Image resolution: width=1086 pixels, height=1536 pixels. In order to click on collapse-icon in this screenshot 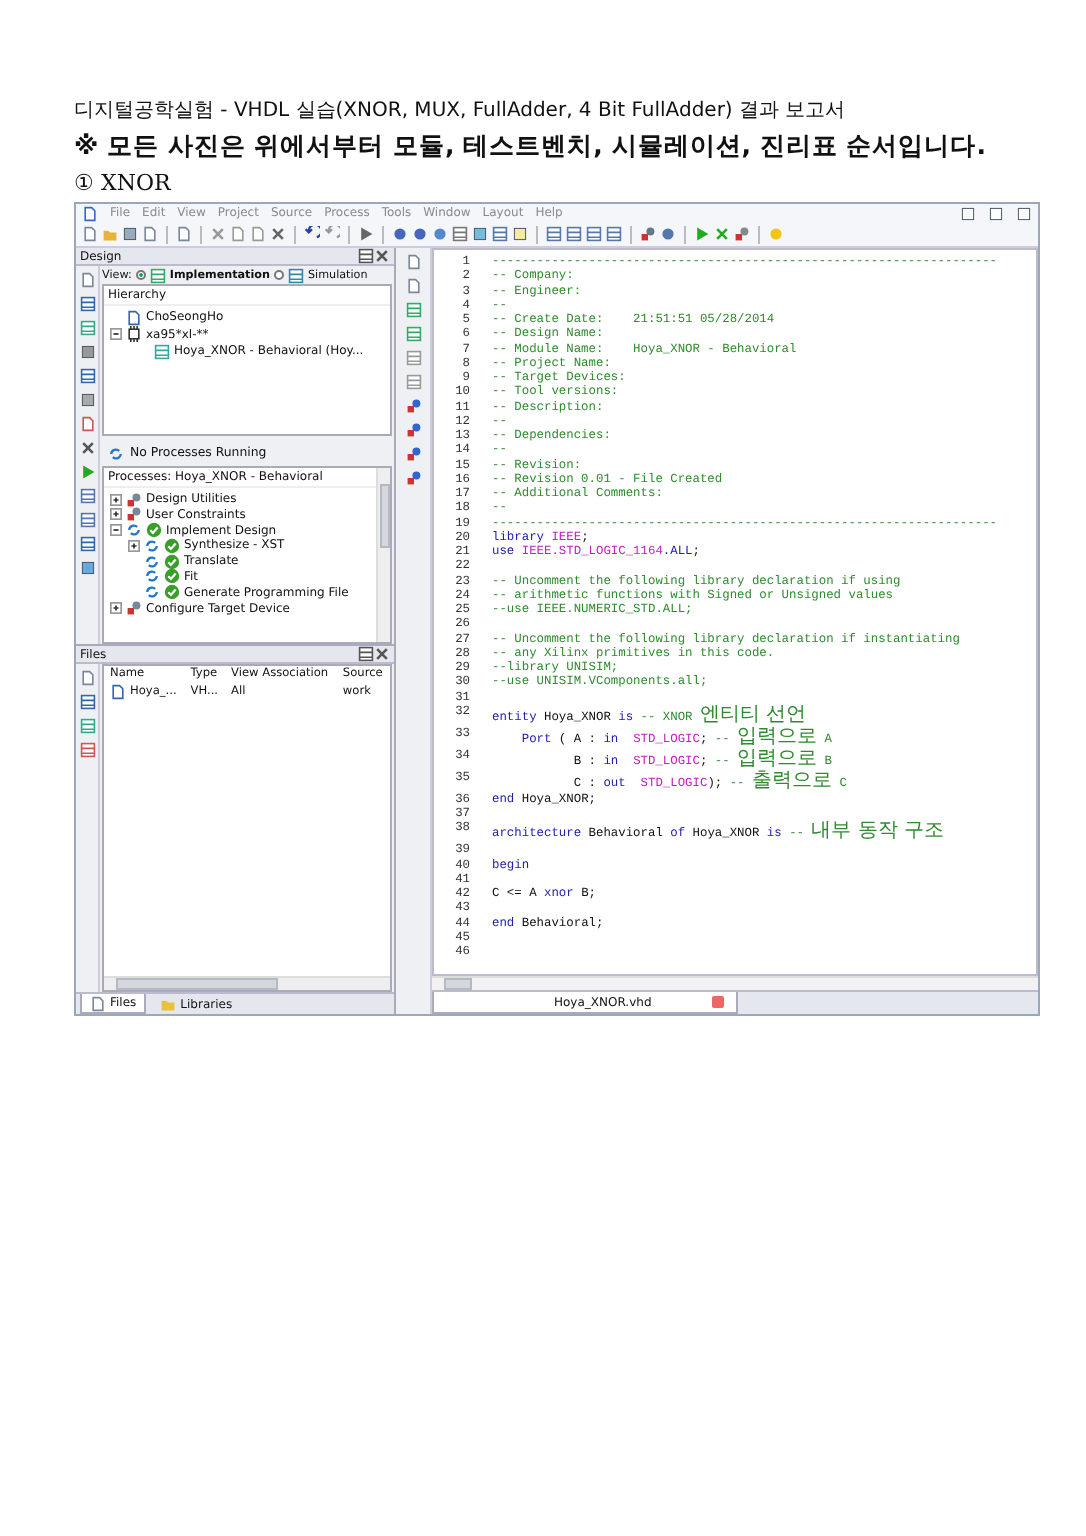, I will do `click(87, 448)`.